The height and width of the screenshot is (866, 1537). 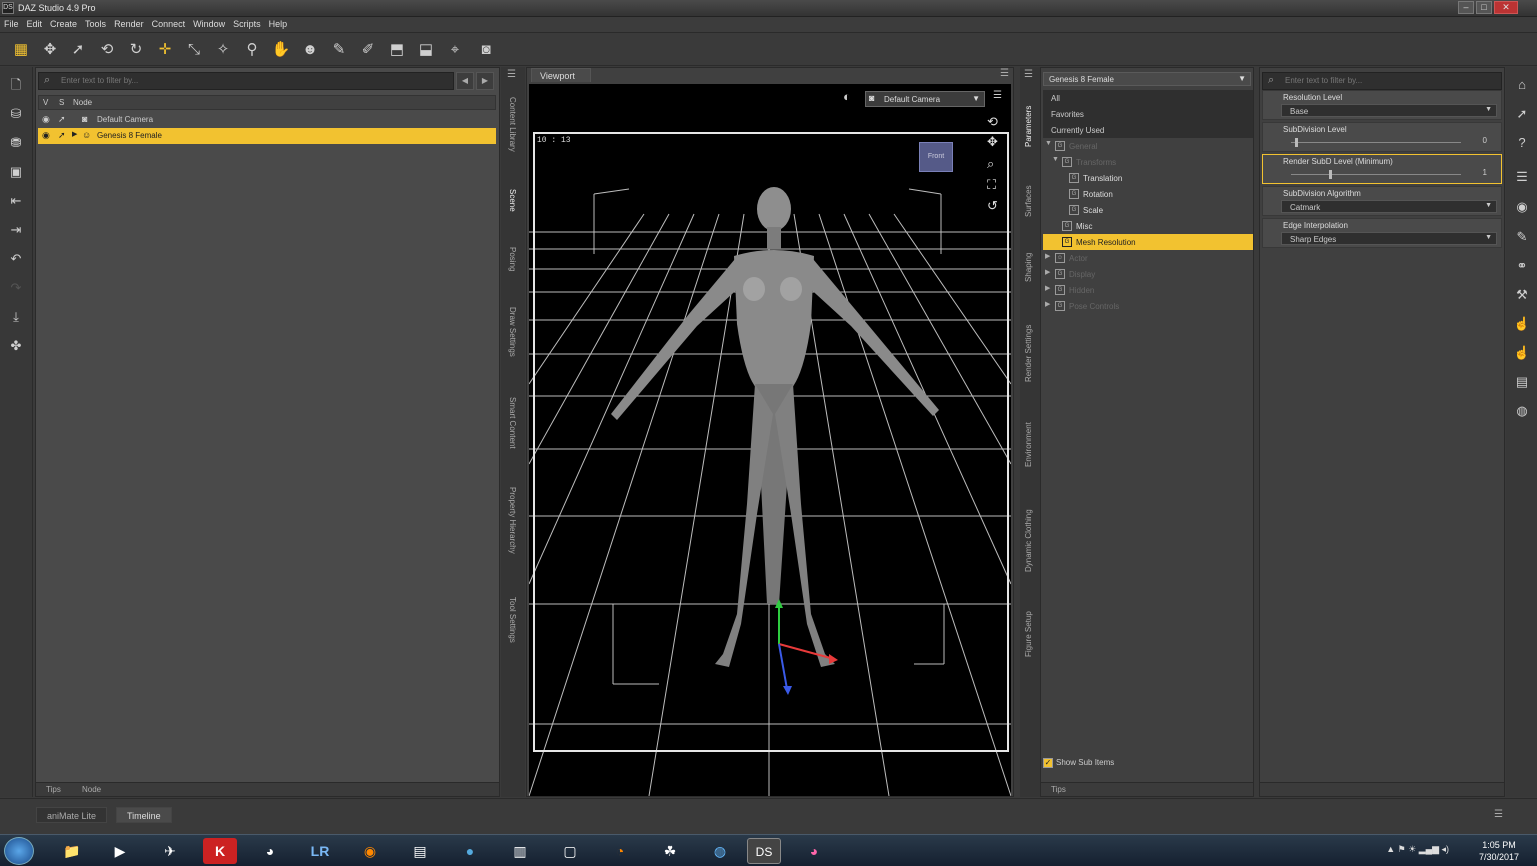 I want to click on menu-window: Window, so click(x=209, y=23).